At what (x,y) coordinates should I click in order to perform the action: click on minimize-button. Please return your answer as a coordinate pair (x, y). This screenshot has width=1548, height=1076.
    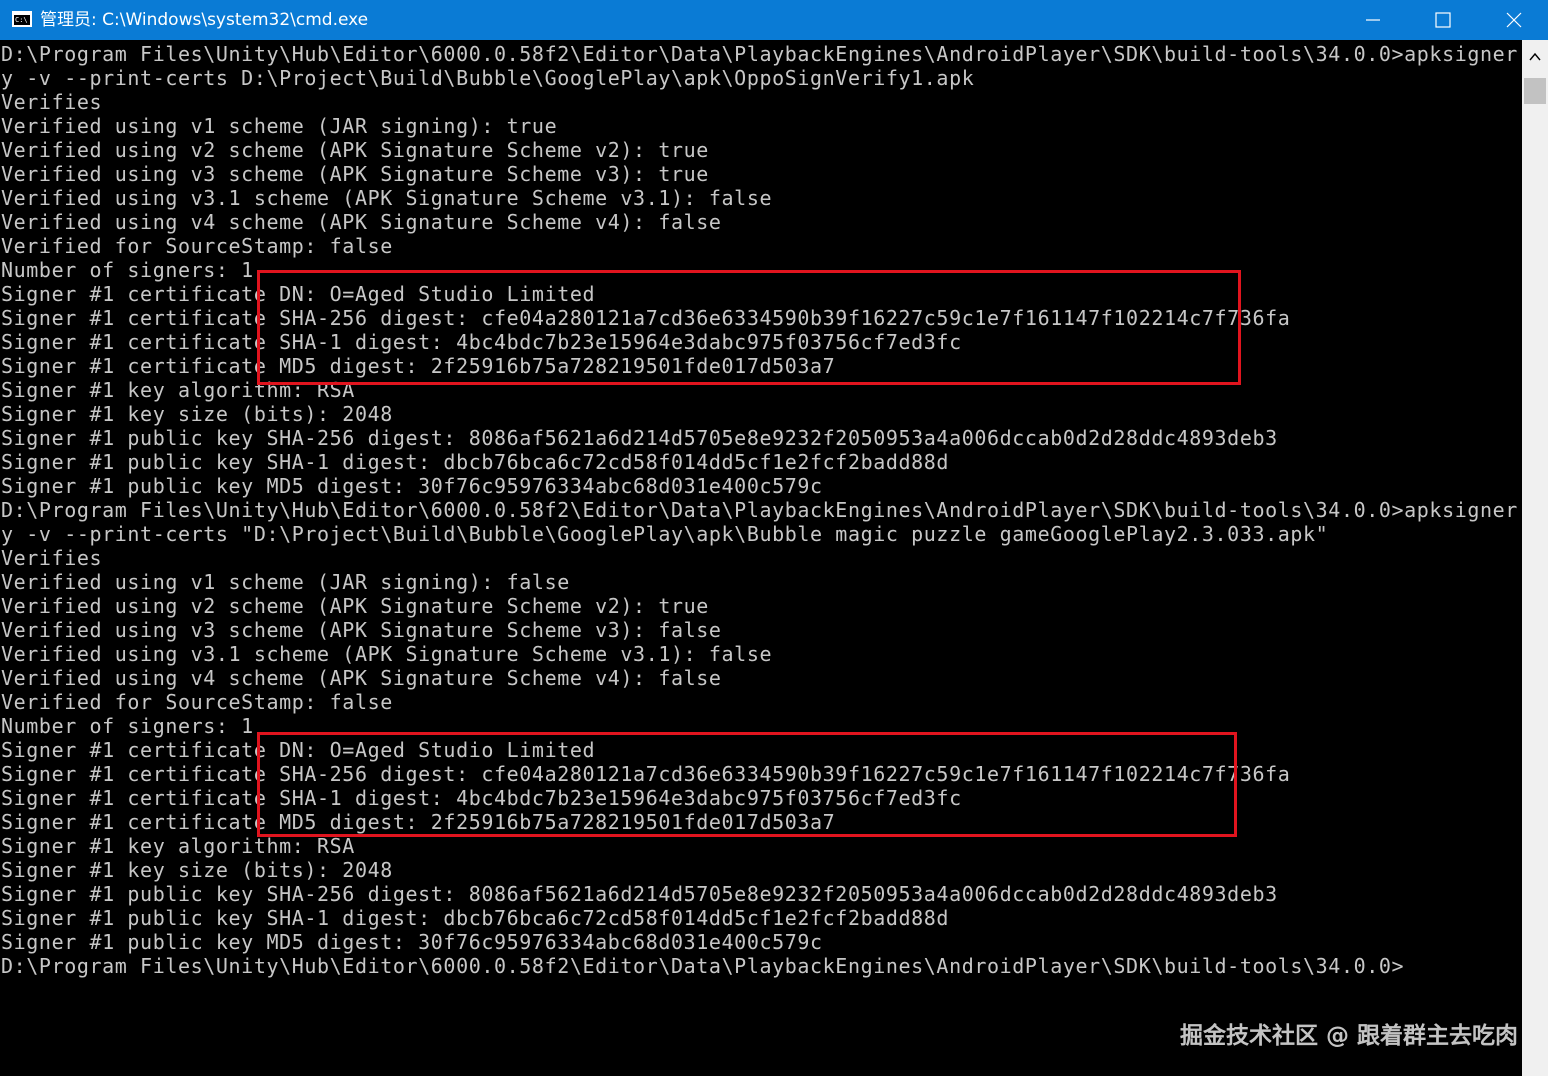
    Looking at the image, I should click on (1372, 20).